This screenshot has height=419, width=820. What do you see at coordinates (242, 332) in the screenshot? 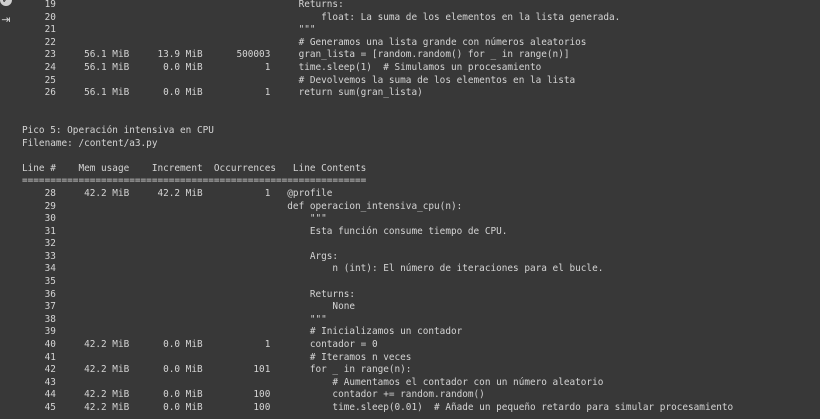
I see `output-line: 39 # Inicializamos un contador` at bounding box center [242, 332].